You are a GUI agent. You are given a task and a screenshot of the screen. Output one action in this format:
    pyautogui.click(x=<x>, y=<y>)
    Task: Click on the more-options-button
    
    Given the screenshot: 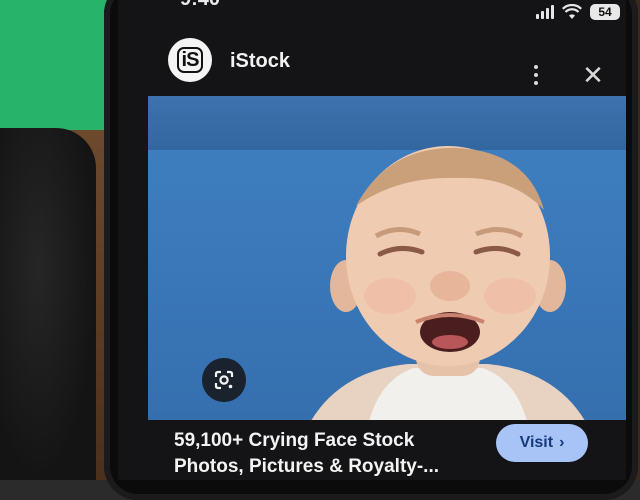 What is the action you would take?
    pyautogui.click(x=536, y=75)
    